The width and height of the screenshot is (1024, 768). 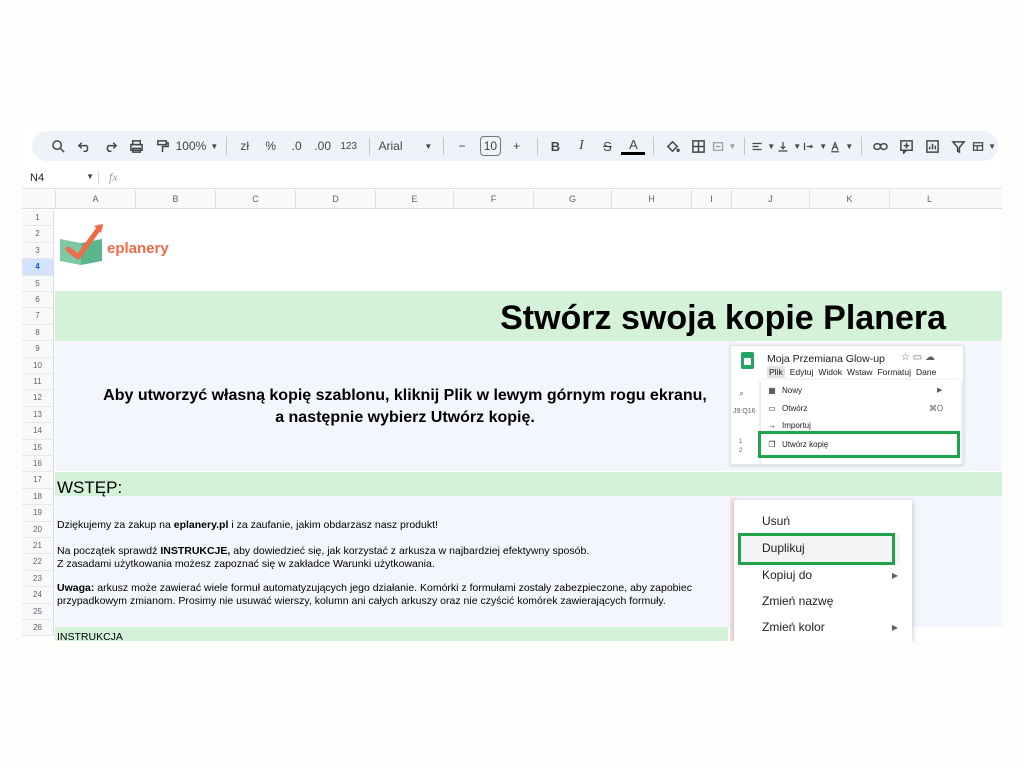 I want to click on column-header-d: D, so click(x=335, y=199).